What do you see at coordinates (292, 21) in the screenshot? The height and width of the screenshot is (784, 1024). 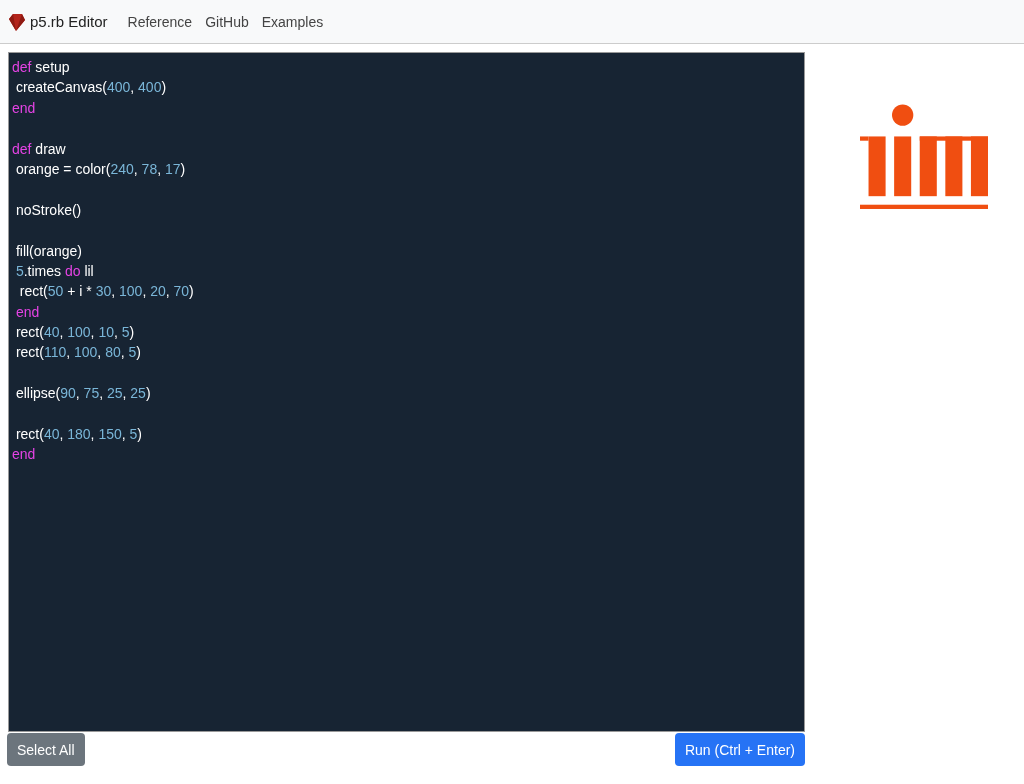 I see `nav-link: Examples` at bounding box center [292, 21].